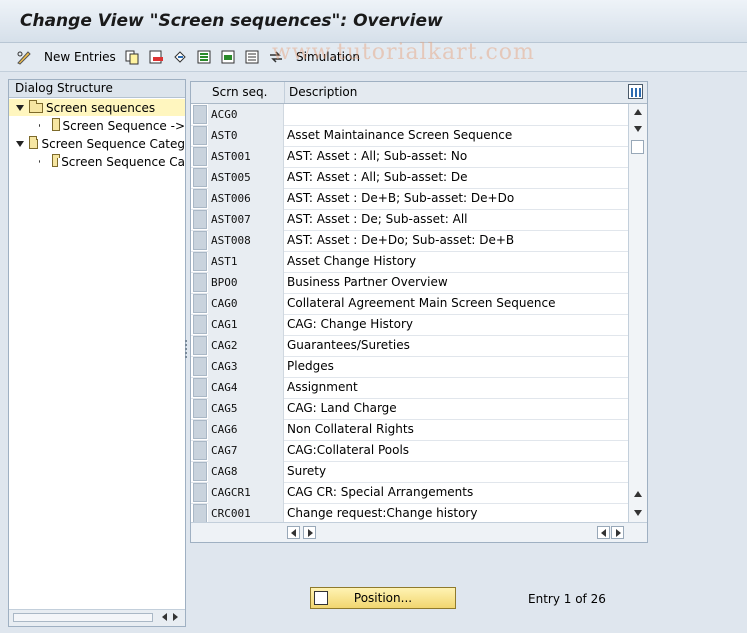  I want to click on table-row: AST007 AST: Asset : De; Sub-asset: All, so click(409, 220).